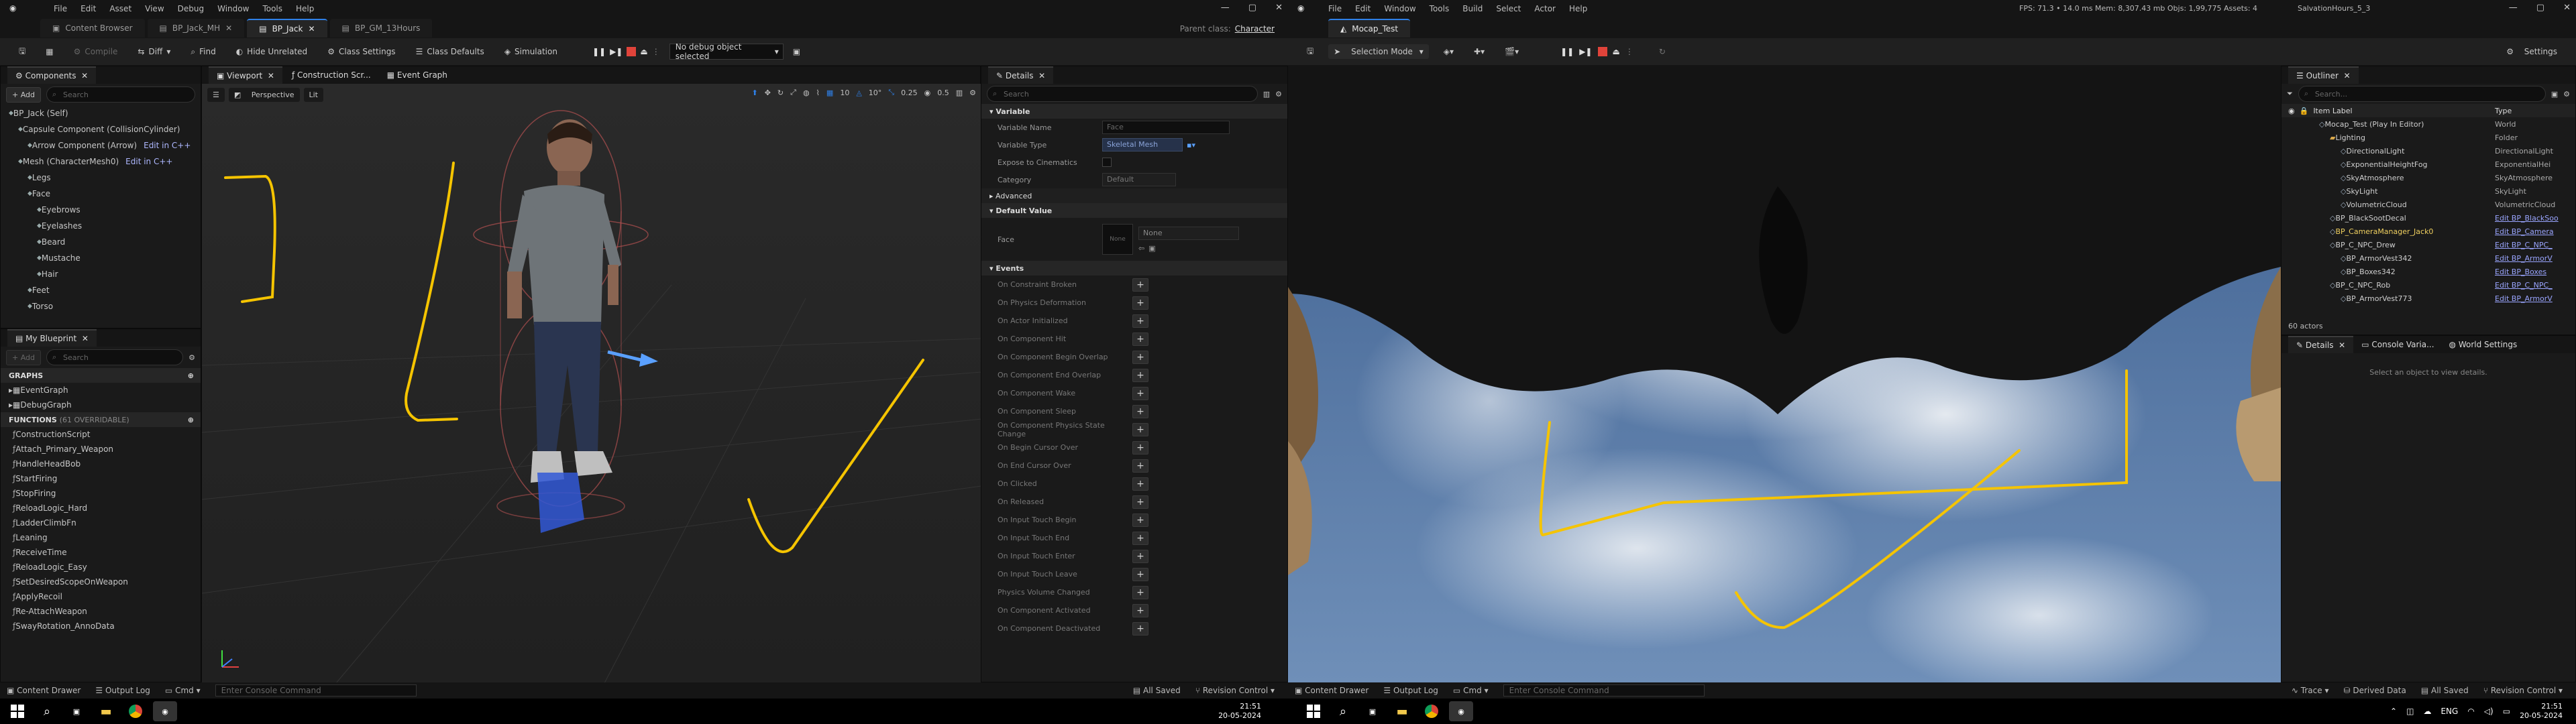  I want to click on use-selected-icon: ⇦, so click(1141, 248).